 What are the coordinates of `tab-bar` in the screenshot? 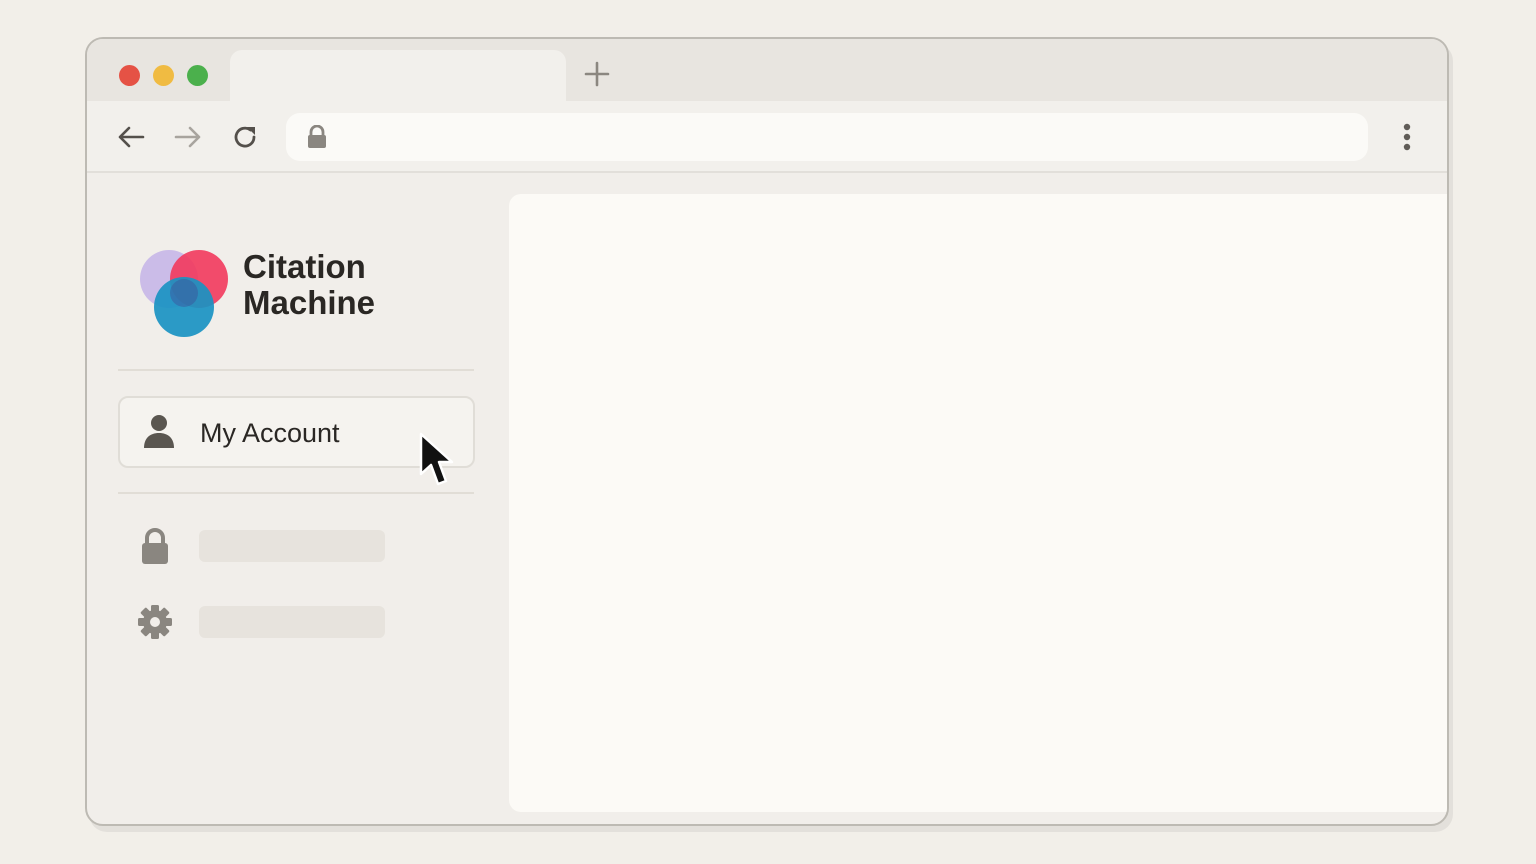 It's located at (767, 70).